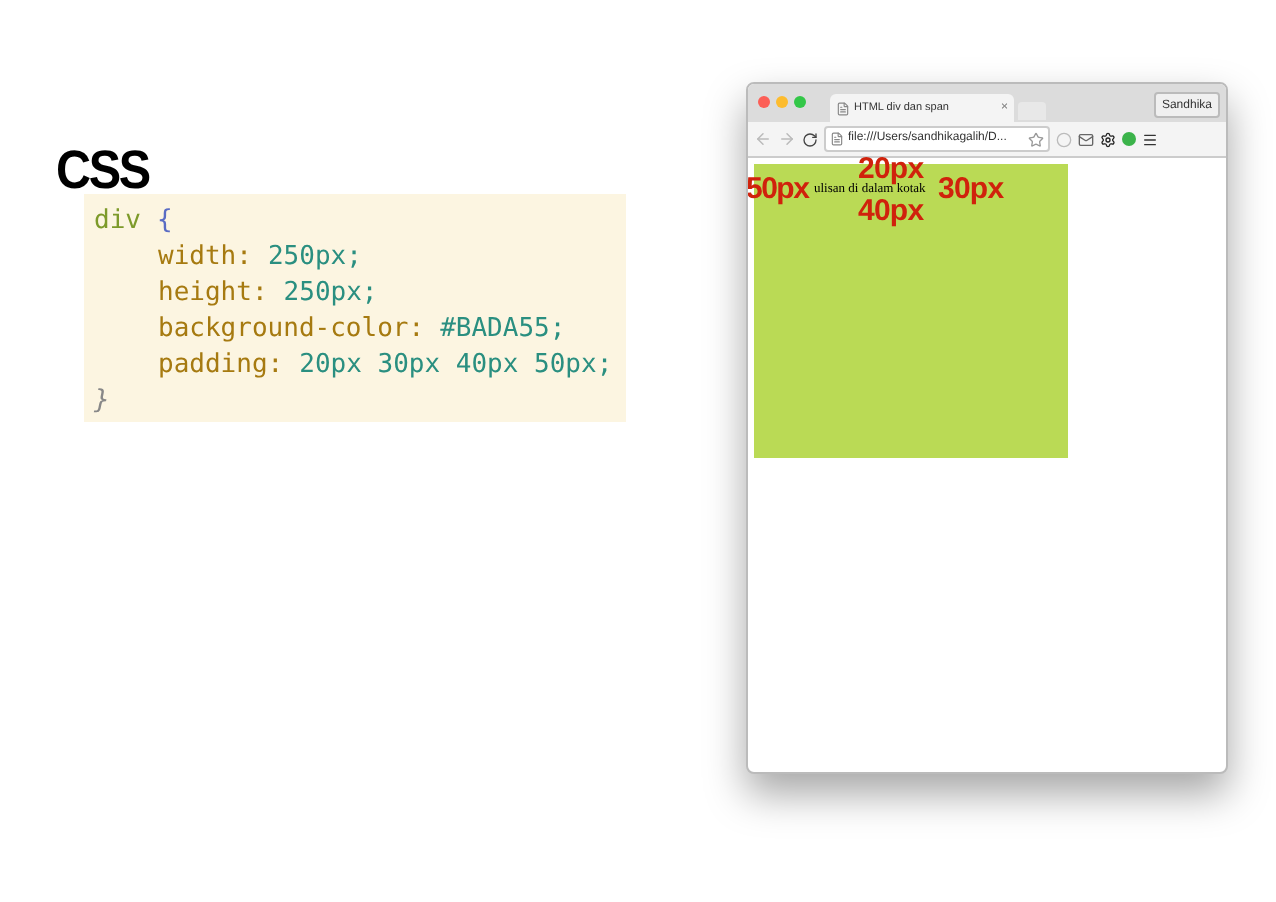  What do you see at coordinates (764, 102) in the screenshot?
I see `close-window-icon` at bounding box center [764, 102].